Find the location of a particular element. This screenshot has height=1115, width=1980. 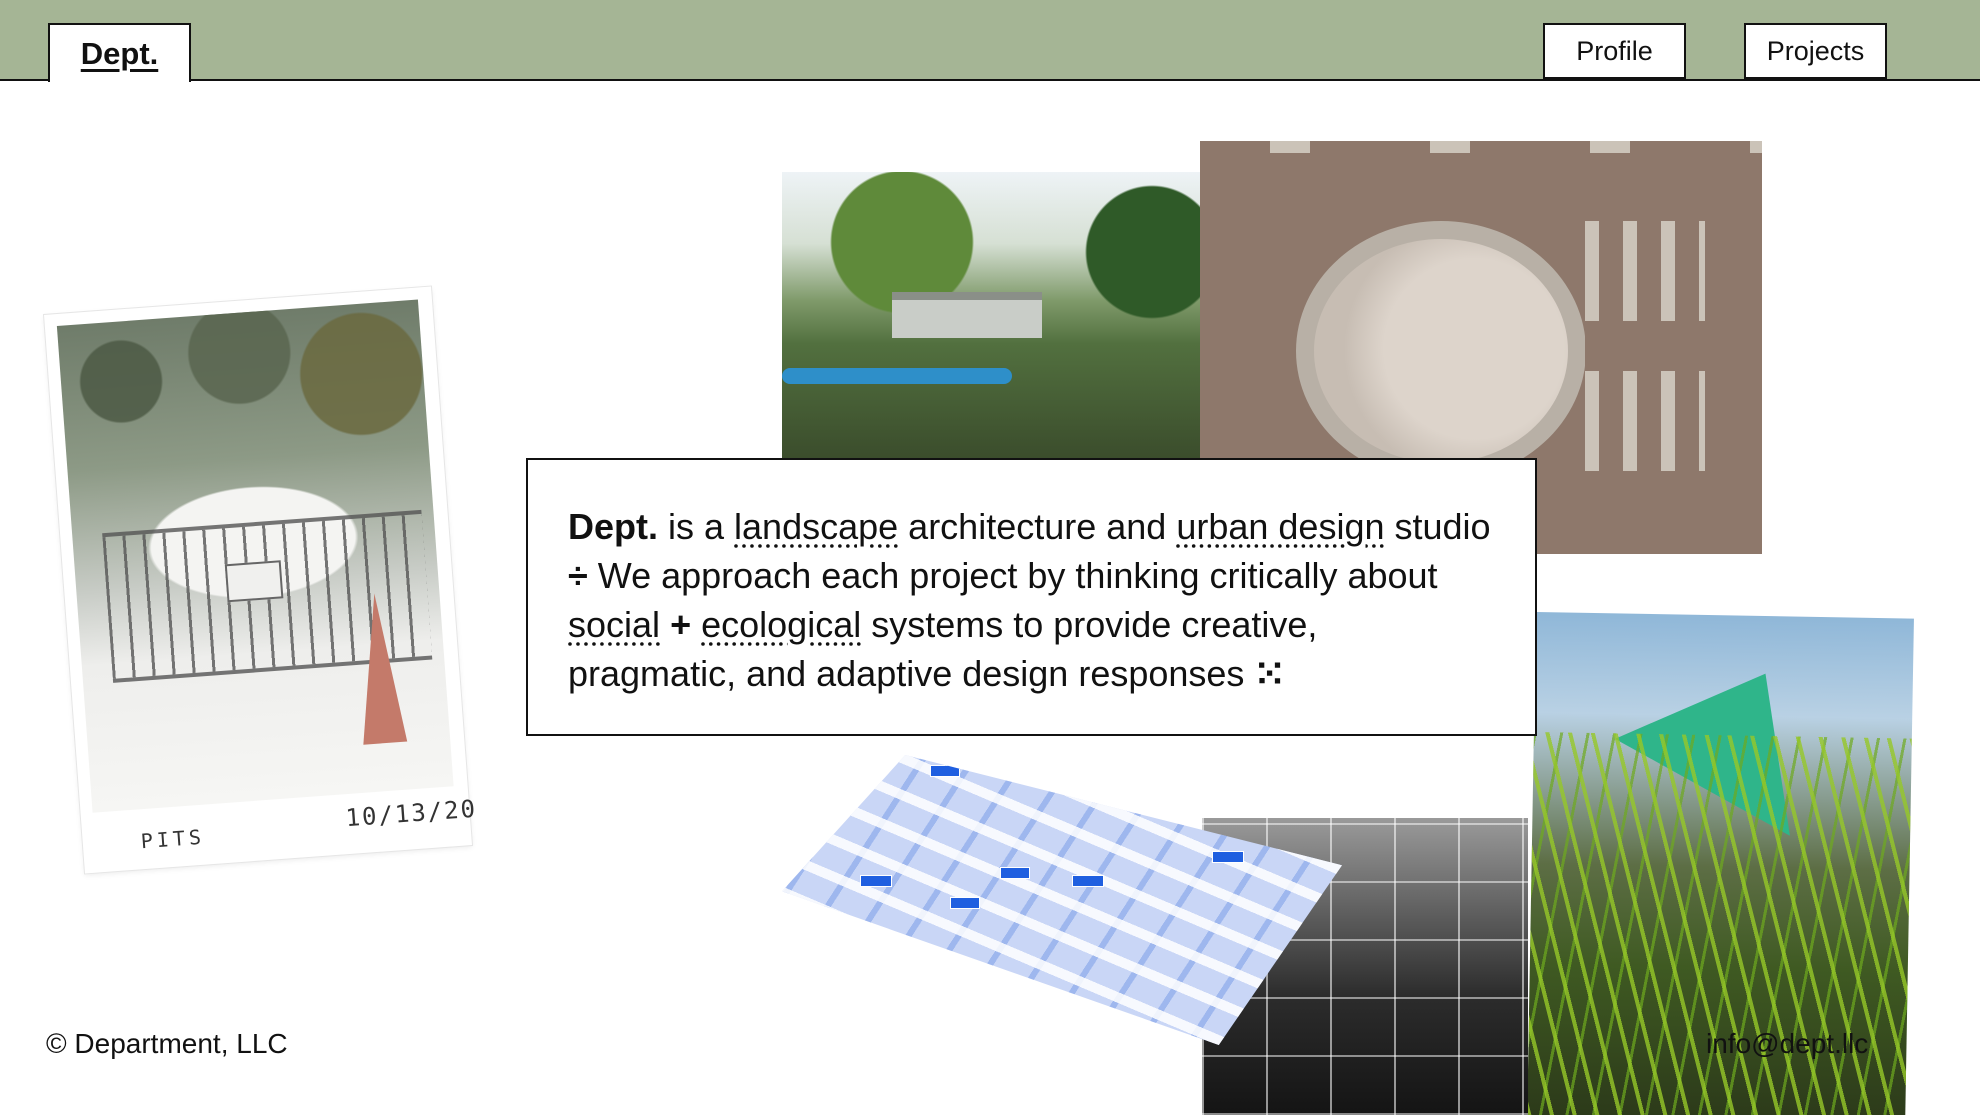

ecological-link: ecological is located at coordinates (781, 624).